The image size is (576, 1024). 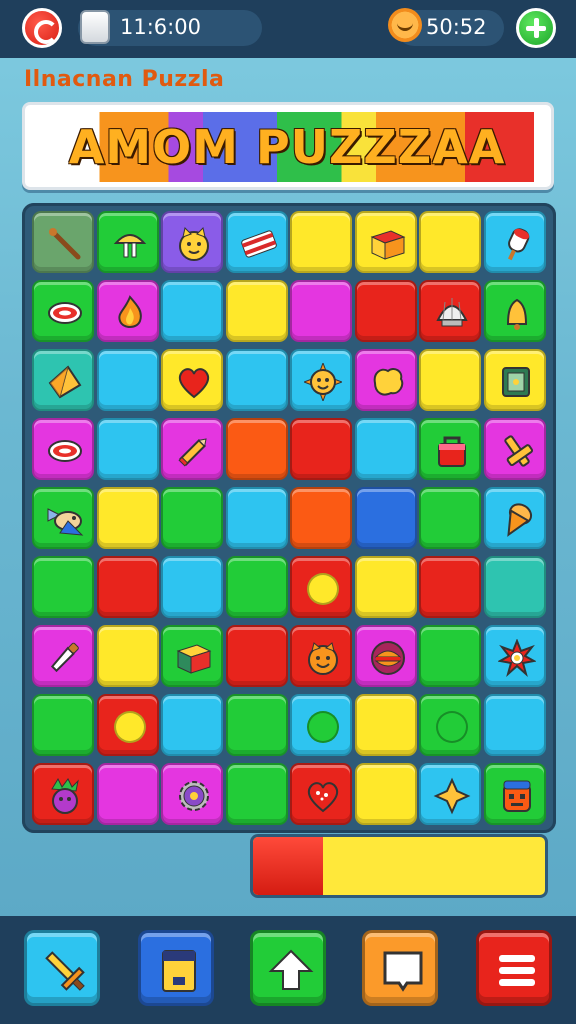 I want to click on card-icon, so click(x=179, y=971).